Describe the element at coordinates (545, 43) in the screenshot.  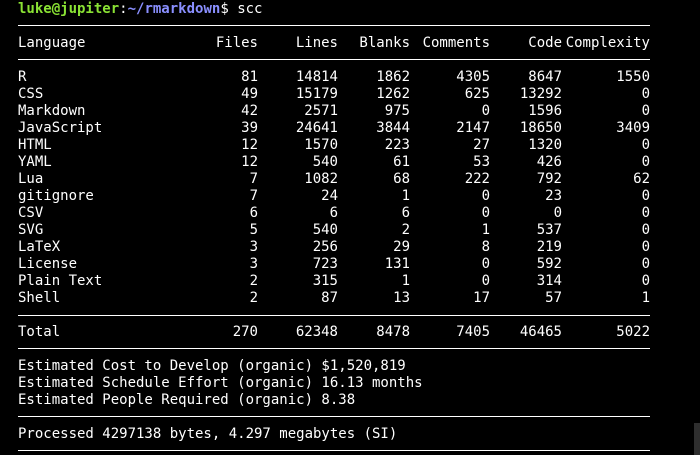
I see `header-code: Code` at that location.